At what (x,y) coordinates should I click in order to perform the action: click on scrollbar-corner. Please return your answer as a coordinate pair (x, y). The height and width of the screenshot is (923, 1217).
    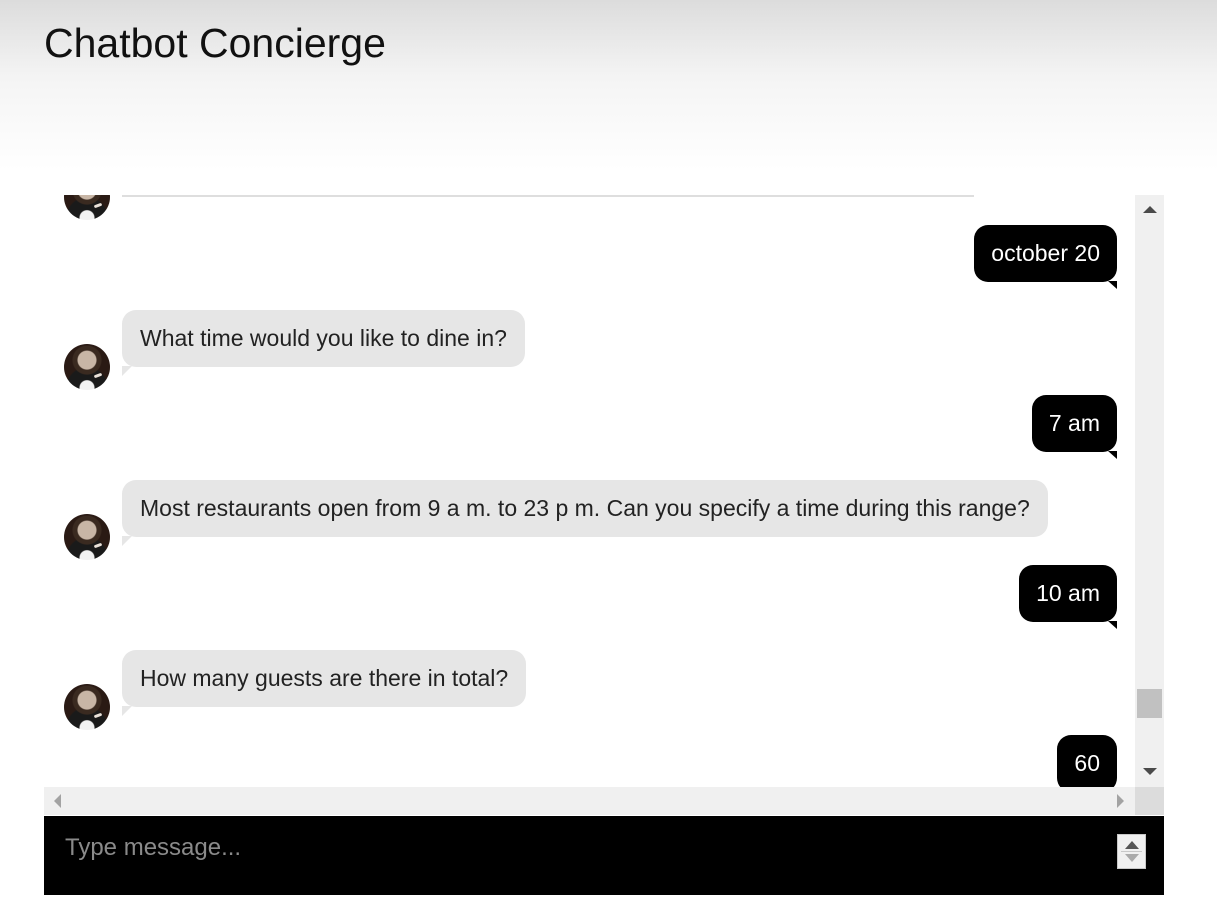
    Looking at the image, I should click on (1149, 801).